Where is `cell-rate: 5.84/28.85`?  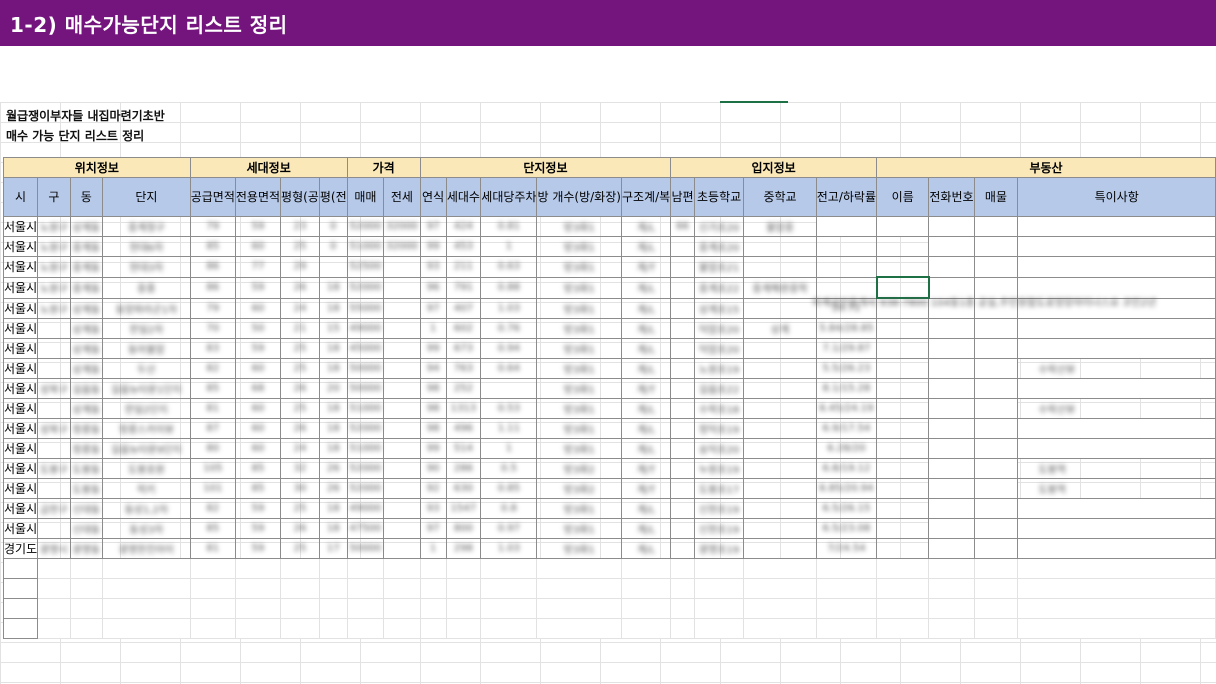 cell-rate: 5.84/28.85 is located at coordinates (846, 328).